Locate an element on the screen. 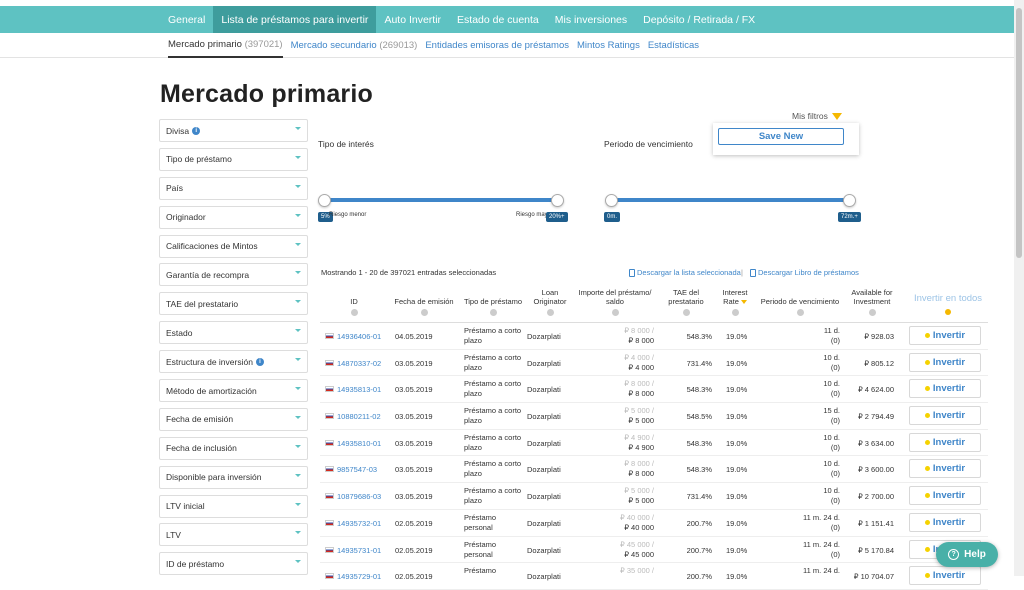  sort-desc-icon is located at coordinates (743, 302).